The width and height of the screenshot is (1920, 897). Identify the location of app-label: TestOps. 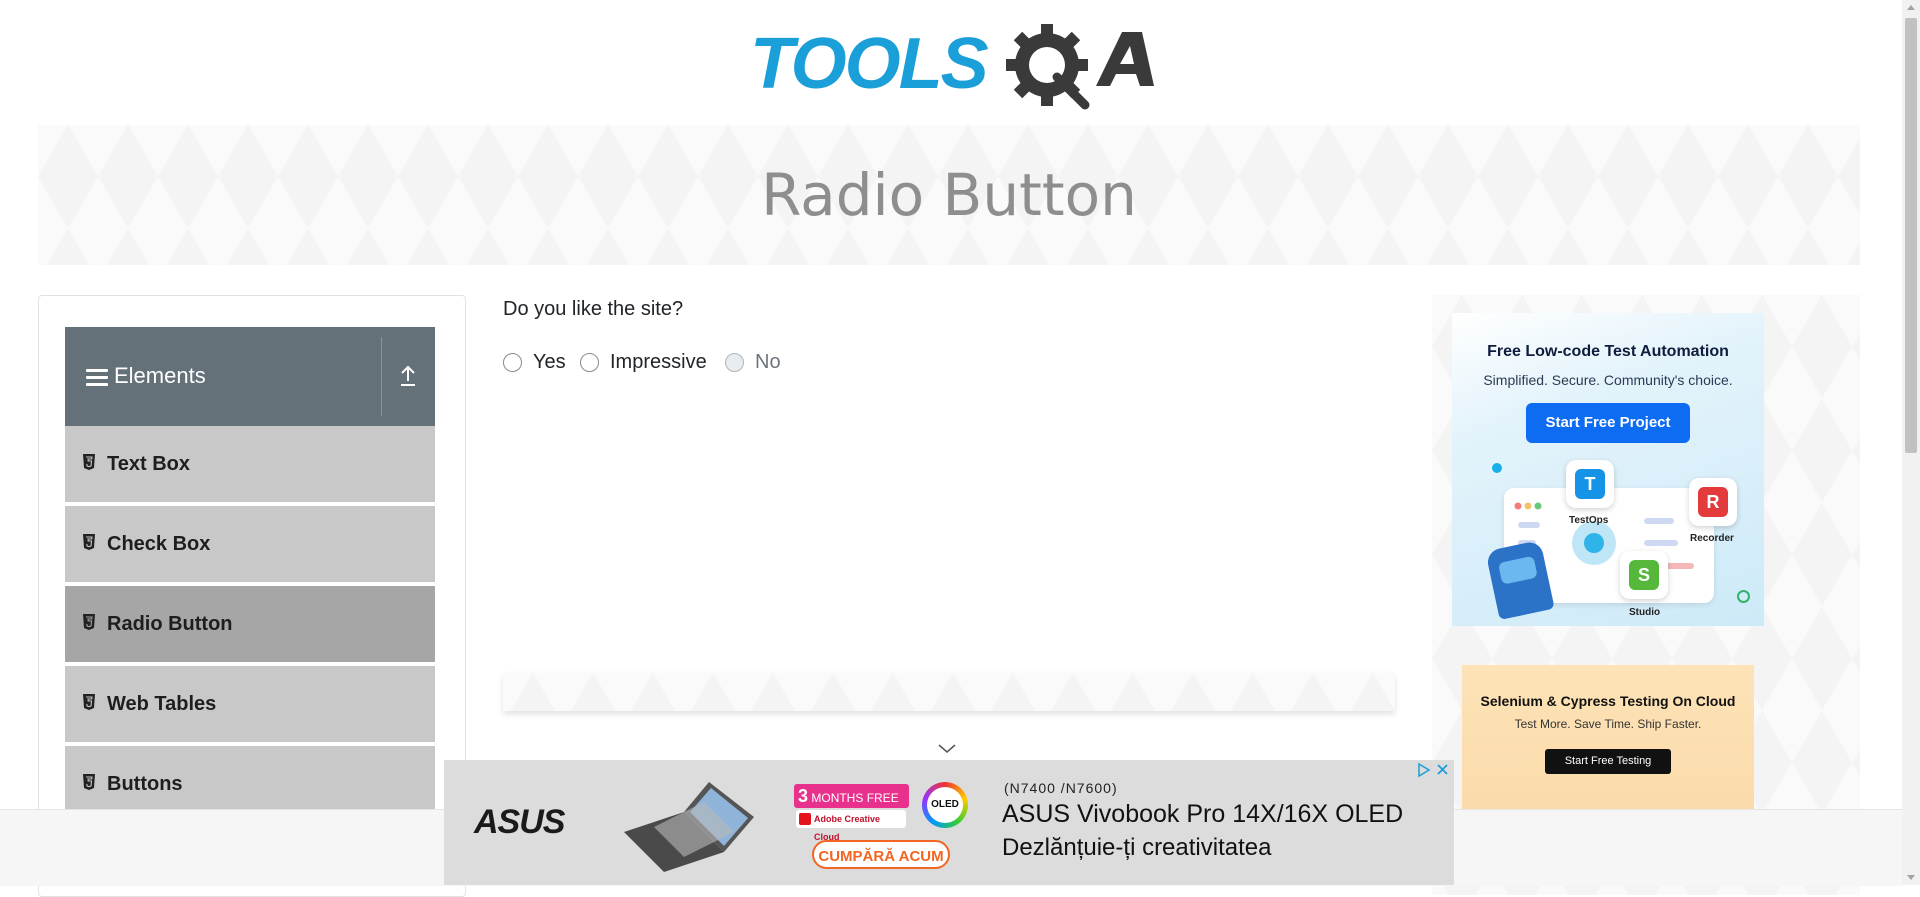
(1589, 520).